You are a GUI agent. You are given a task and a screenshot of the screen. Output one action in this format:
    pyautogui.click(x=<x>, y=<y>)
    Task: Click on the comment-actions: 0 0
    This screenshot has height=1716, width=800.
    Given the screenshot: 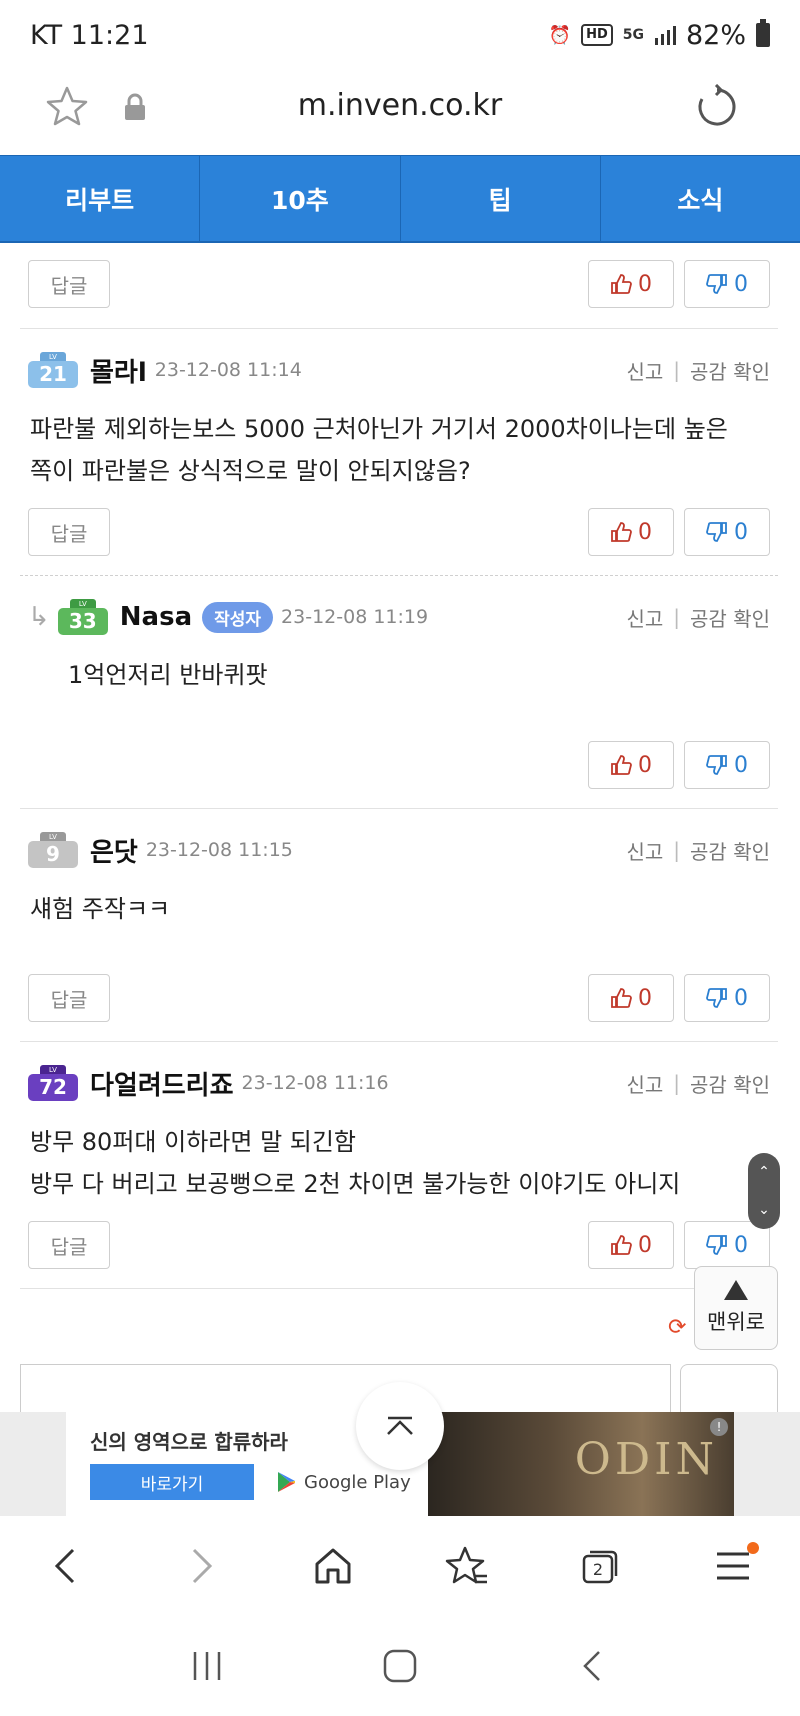 What is the action you would take?
    pyautogui.click(x=399, y=765)
    